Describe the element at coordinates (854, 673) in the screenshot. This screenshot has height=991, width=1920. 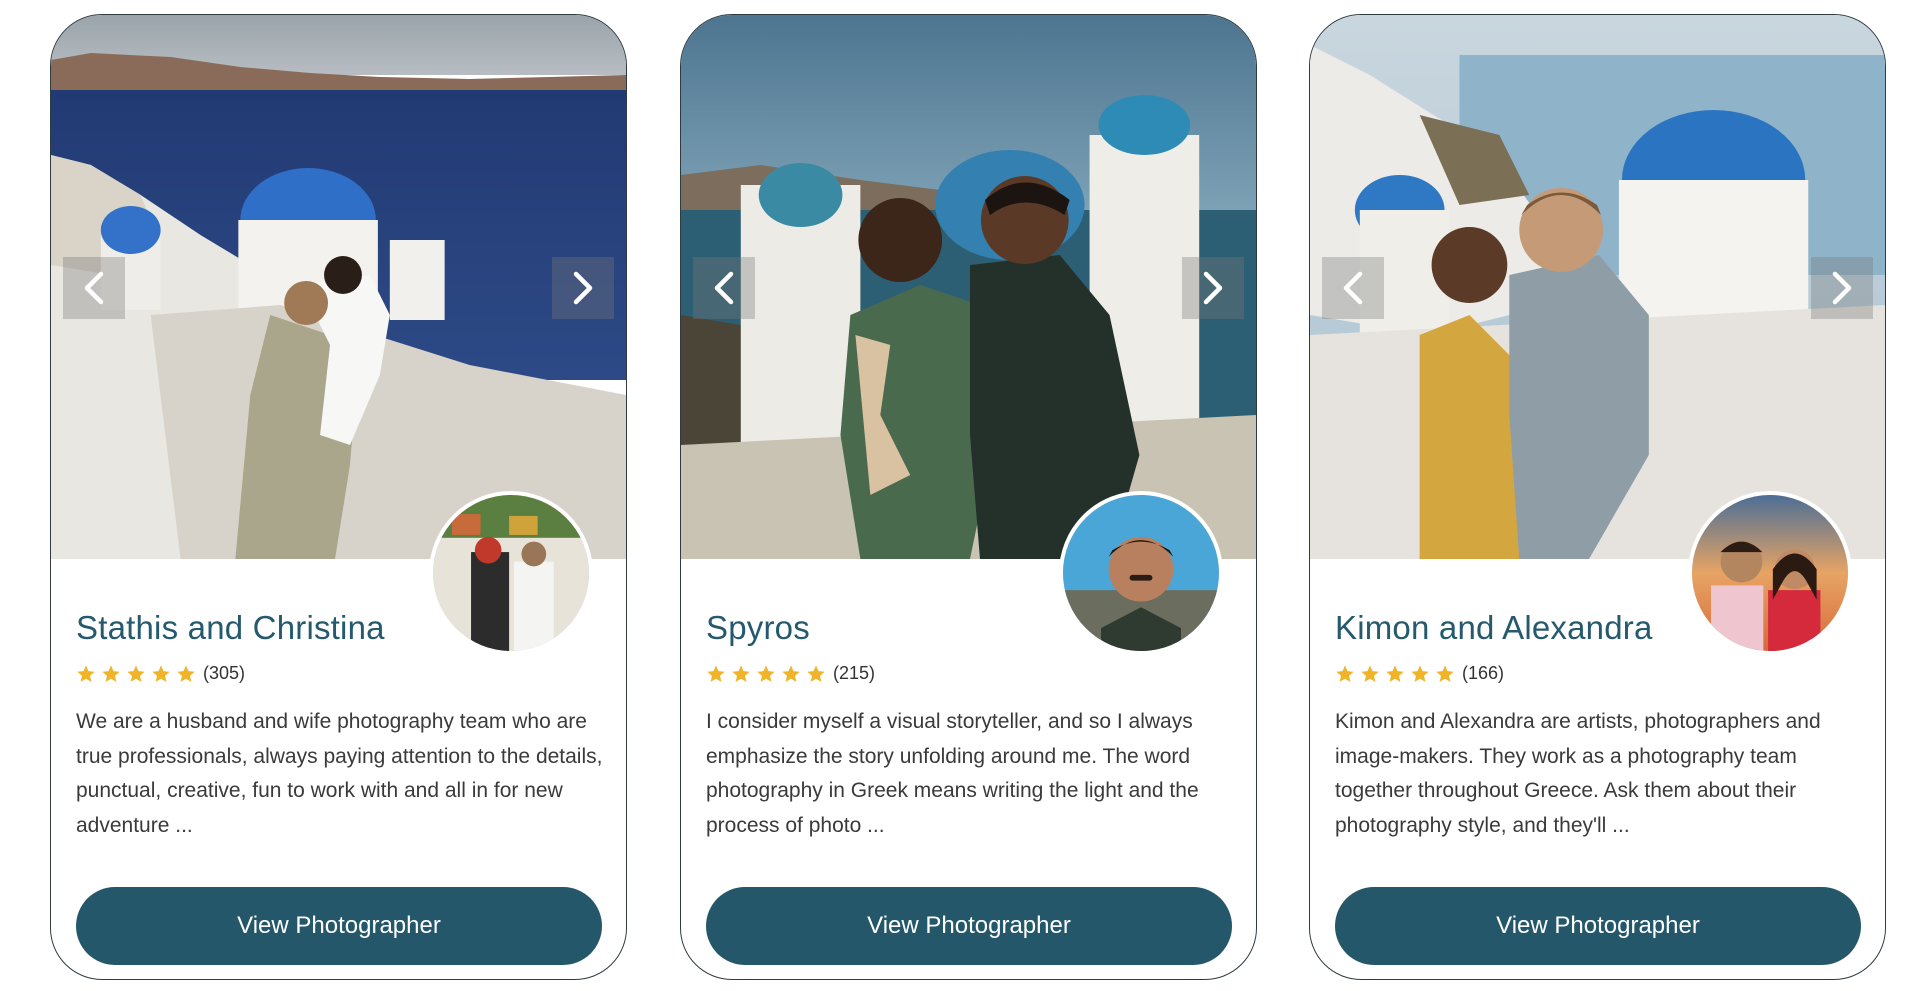
I see `review-count: (215)` at that location.